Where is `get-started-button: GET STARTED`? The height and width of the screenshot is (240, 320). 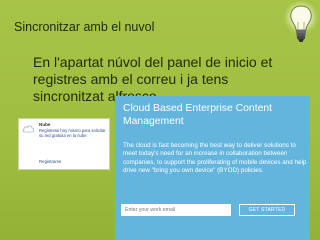 get-started-button: GET STARTED is located at coordinates (267, 210).